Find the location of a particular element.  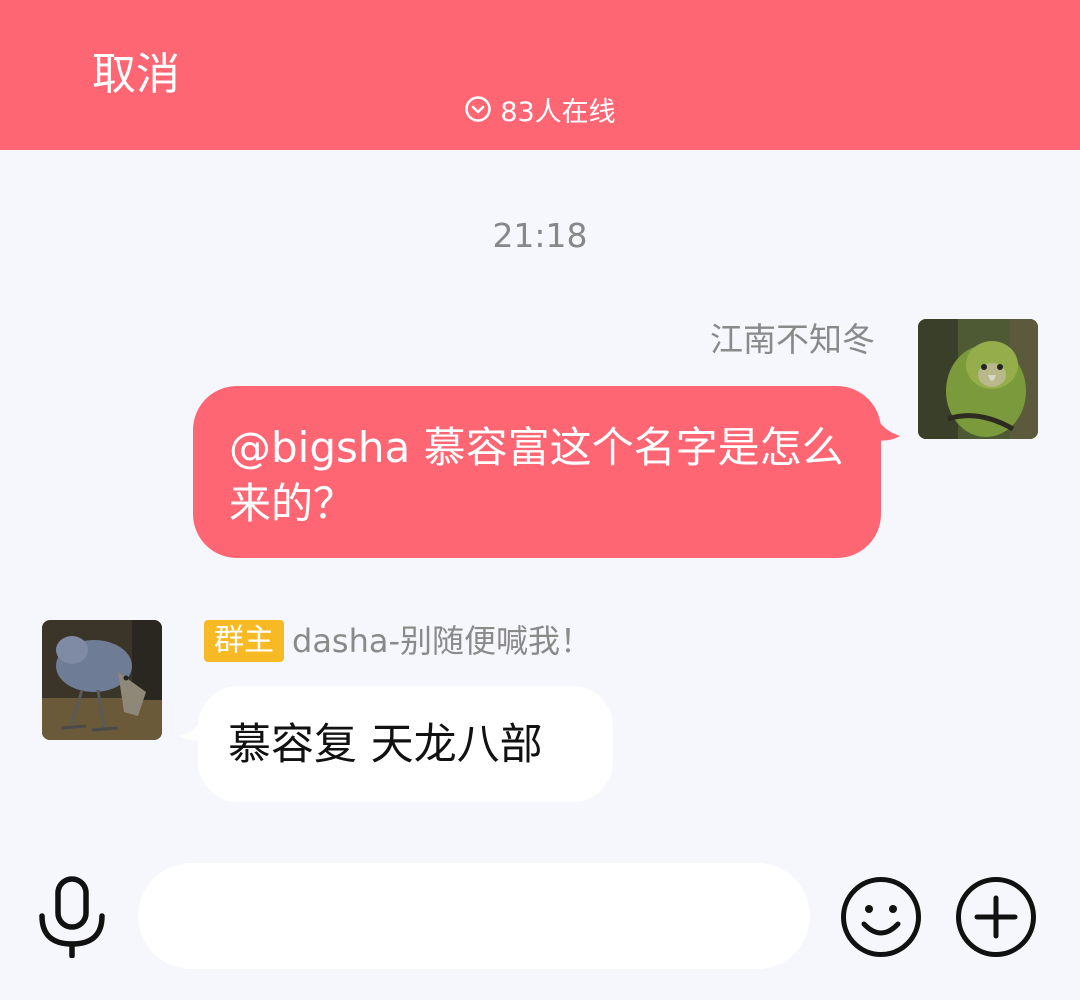

smiley-icon is located at coordinates (881, 917).